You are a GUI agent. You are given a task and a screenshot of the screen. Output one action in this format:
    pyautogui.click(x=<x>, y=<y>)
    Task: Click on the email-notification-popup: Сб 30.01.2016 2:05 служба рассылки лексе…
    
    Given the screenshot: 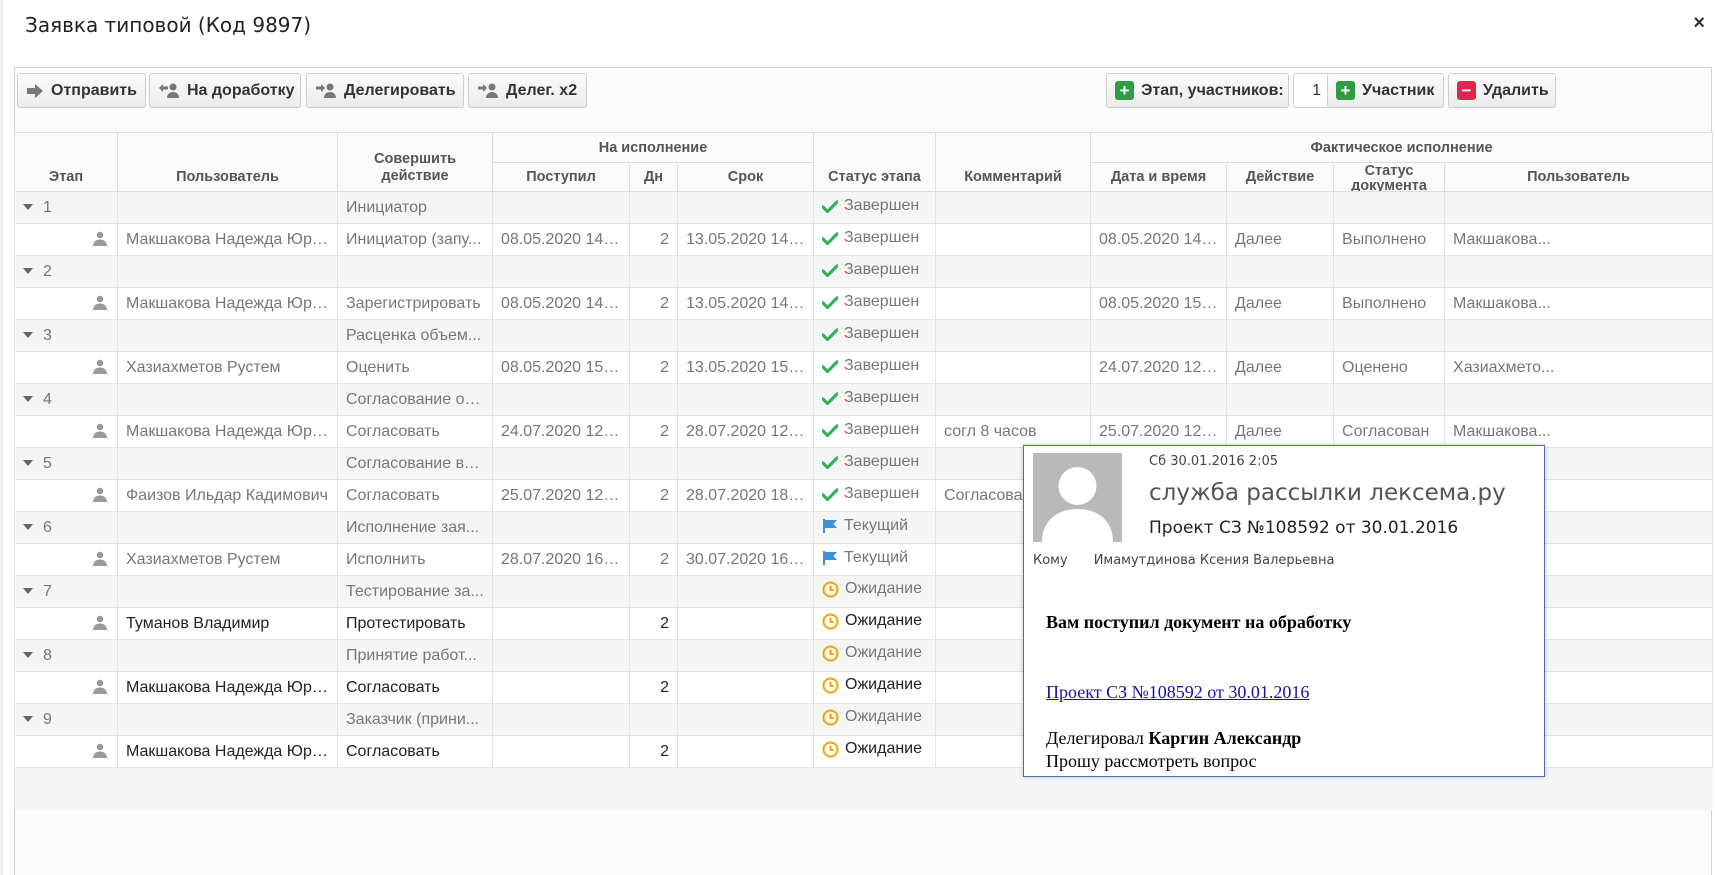 What is the action you would take?
    pyautogui.click(x=1284, y=611)
    